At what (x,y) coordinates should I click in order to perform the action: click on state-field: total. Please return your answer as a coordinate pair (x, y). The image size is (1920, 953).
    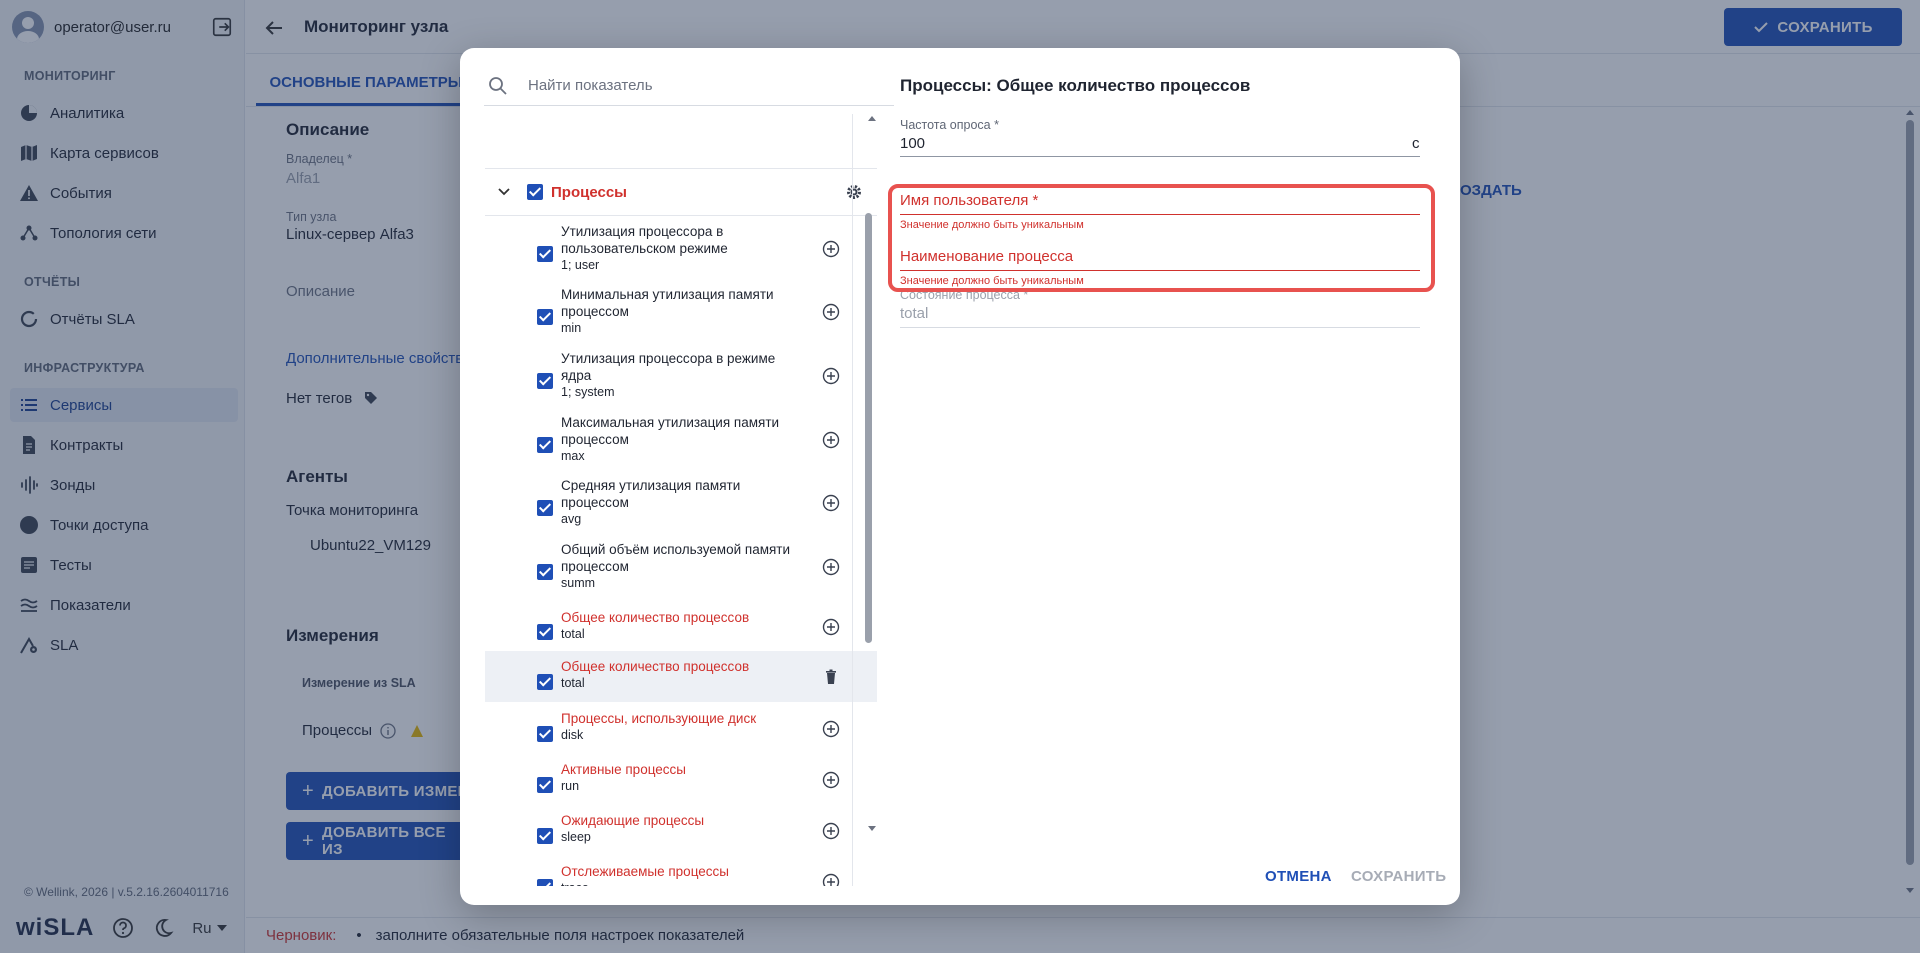
    Looking at the image, I should click on (914, 313).